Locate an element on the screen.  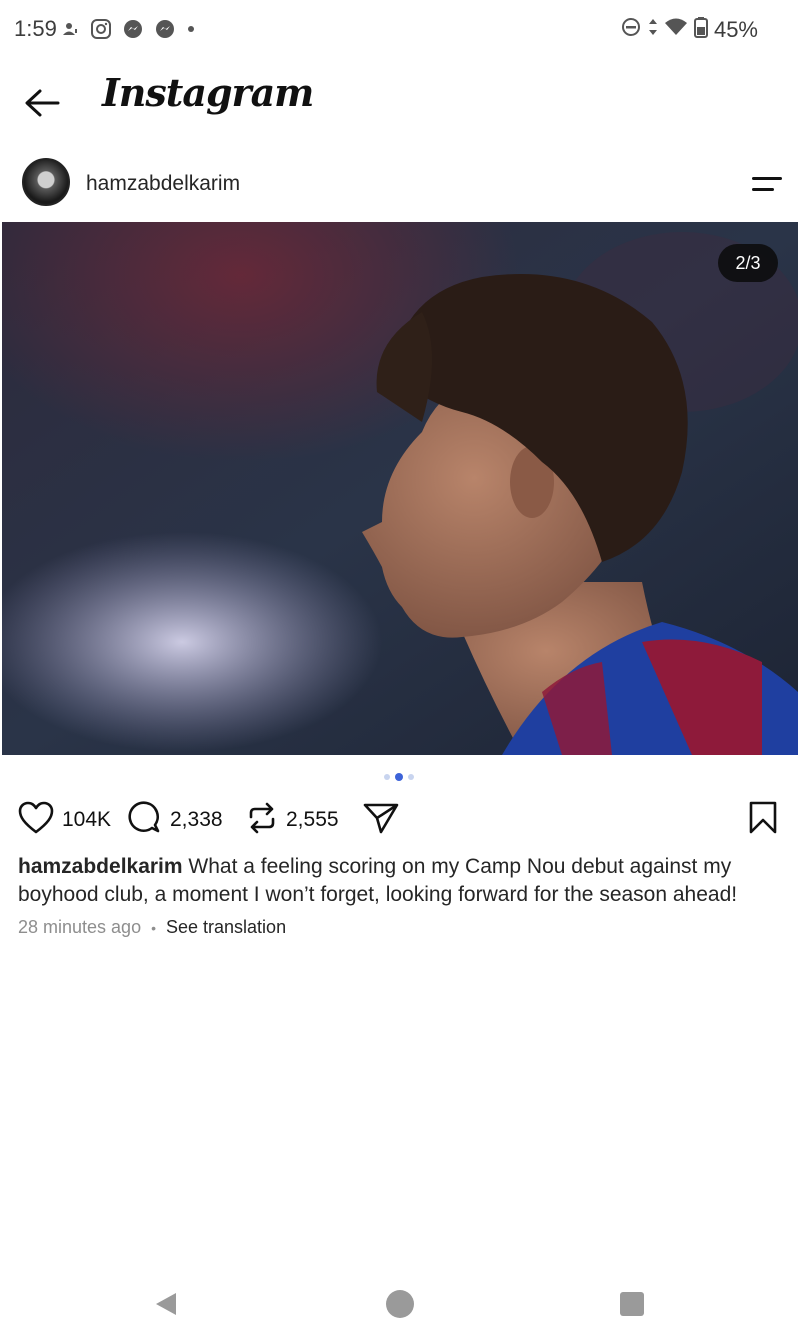
battery-percentage: 45% is located at coordinates (735, 29).